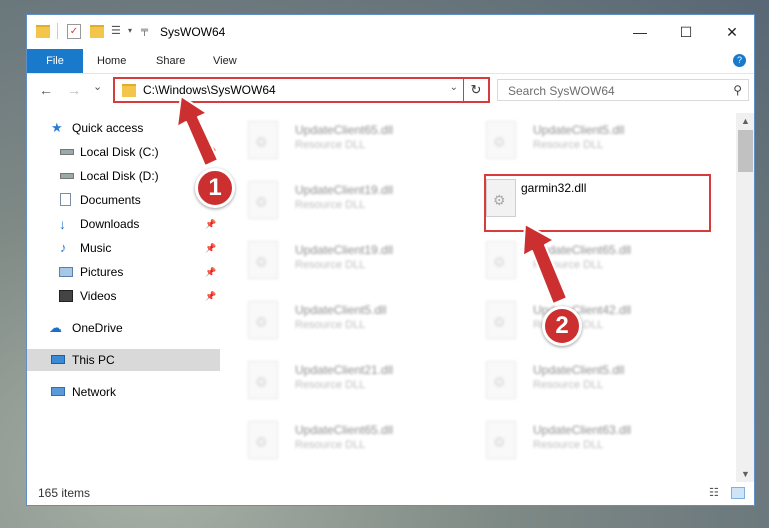 The image size is (769, 528). I want to click on list-item: UpdateClient21.dll Resource DLL, so click(335, 381).